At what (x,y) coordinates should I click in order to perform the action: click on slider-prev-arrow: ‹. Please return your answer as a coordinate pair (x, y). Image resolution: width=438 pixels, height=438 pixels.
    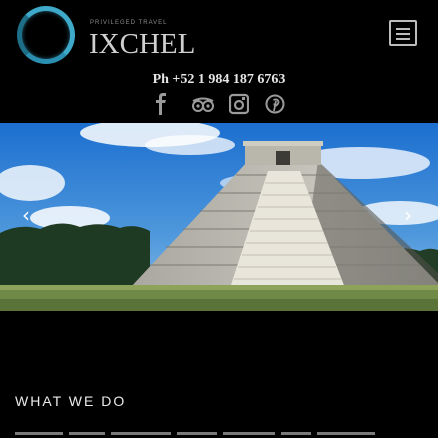
    Looking at the image, I should click on (26, 215).